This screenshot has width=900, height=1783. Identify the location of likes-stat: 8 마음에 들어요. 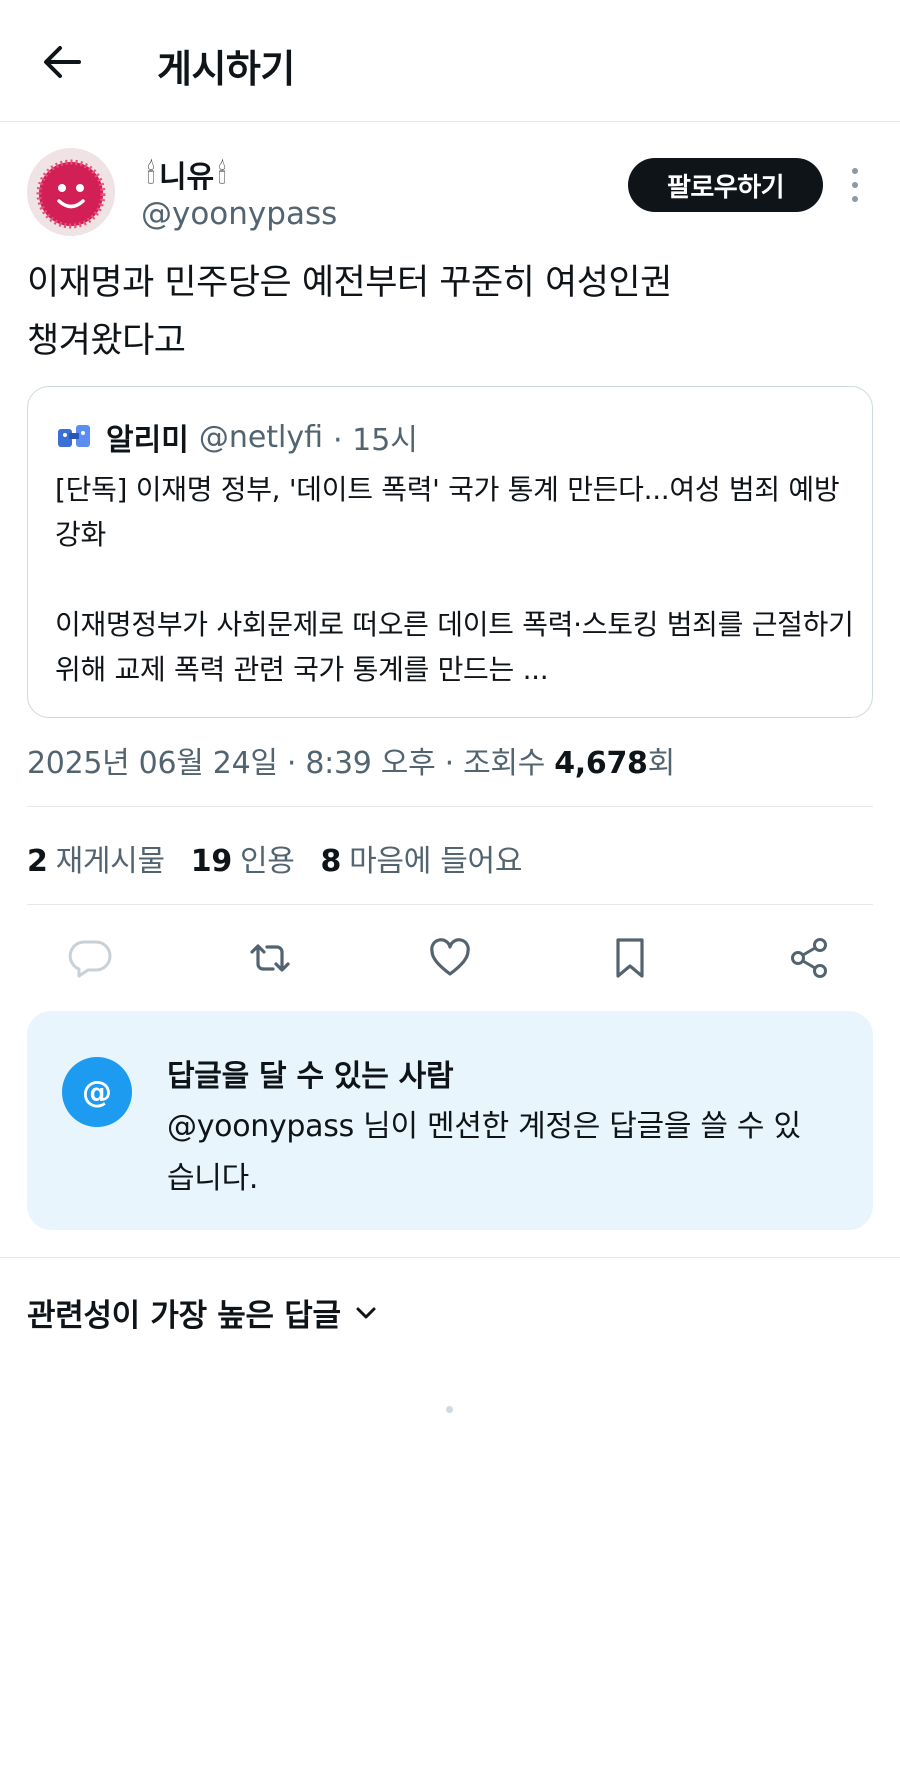
(422, 858).